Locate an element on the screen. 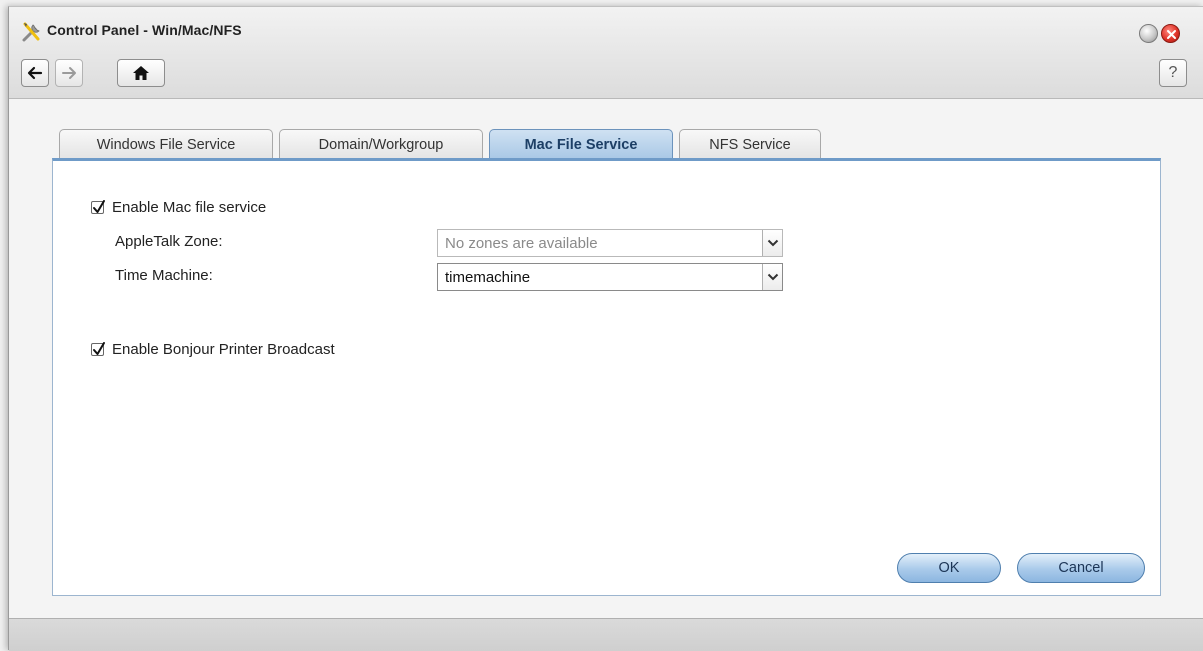 The height and width of the screenshot is (651, 1203). forward-button is located at coordinates (69, 73).